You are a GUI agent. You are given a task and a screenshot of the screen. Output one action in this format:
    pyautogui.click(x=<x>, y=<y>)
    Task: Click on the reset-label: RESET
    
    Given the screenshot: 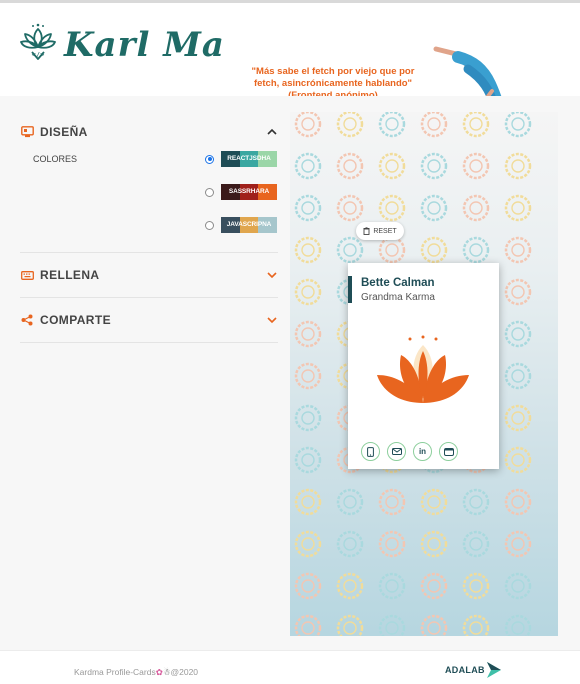 What is the action you would take?
    pyautogui.click(x=385, y=231)
    